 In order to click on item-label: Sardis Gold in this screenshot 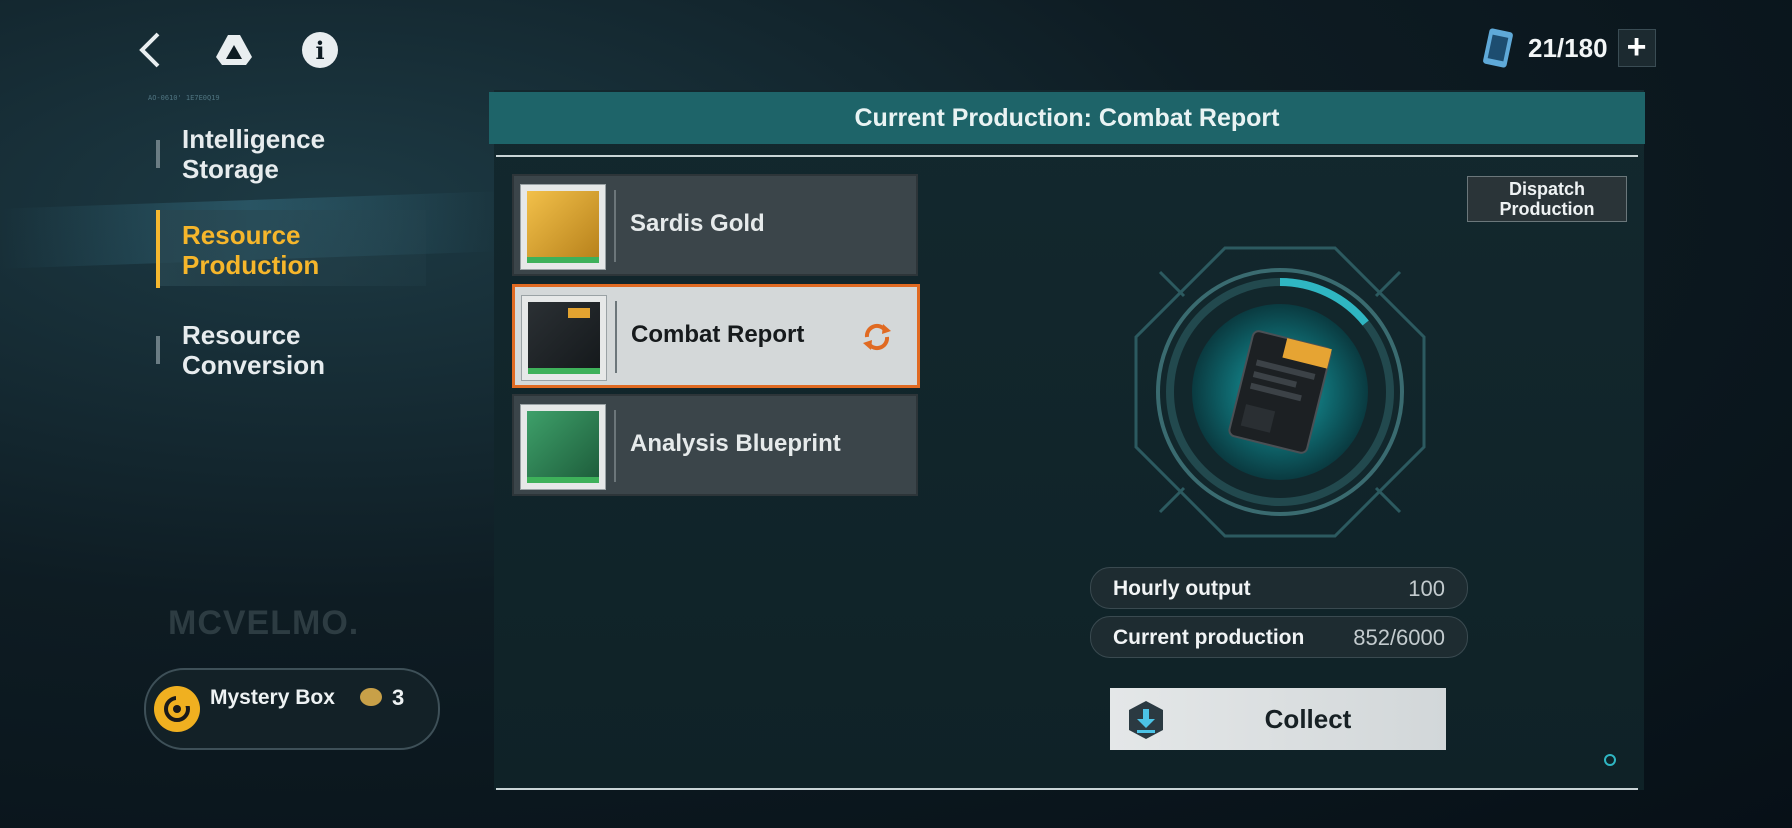, I will do `click(697, 223)`.